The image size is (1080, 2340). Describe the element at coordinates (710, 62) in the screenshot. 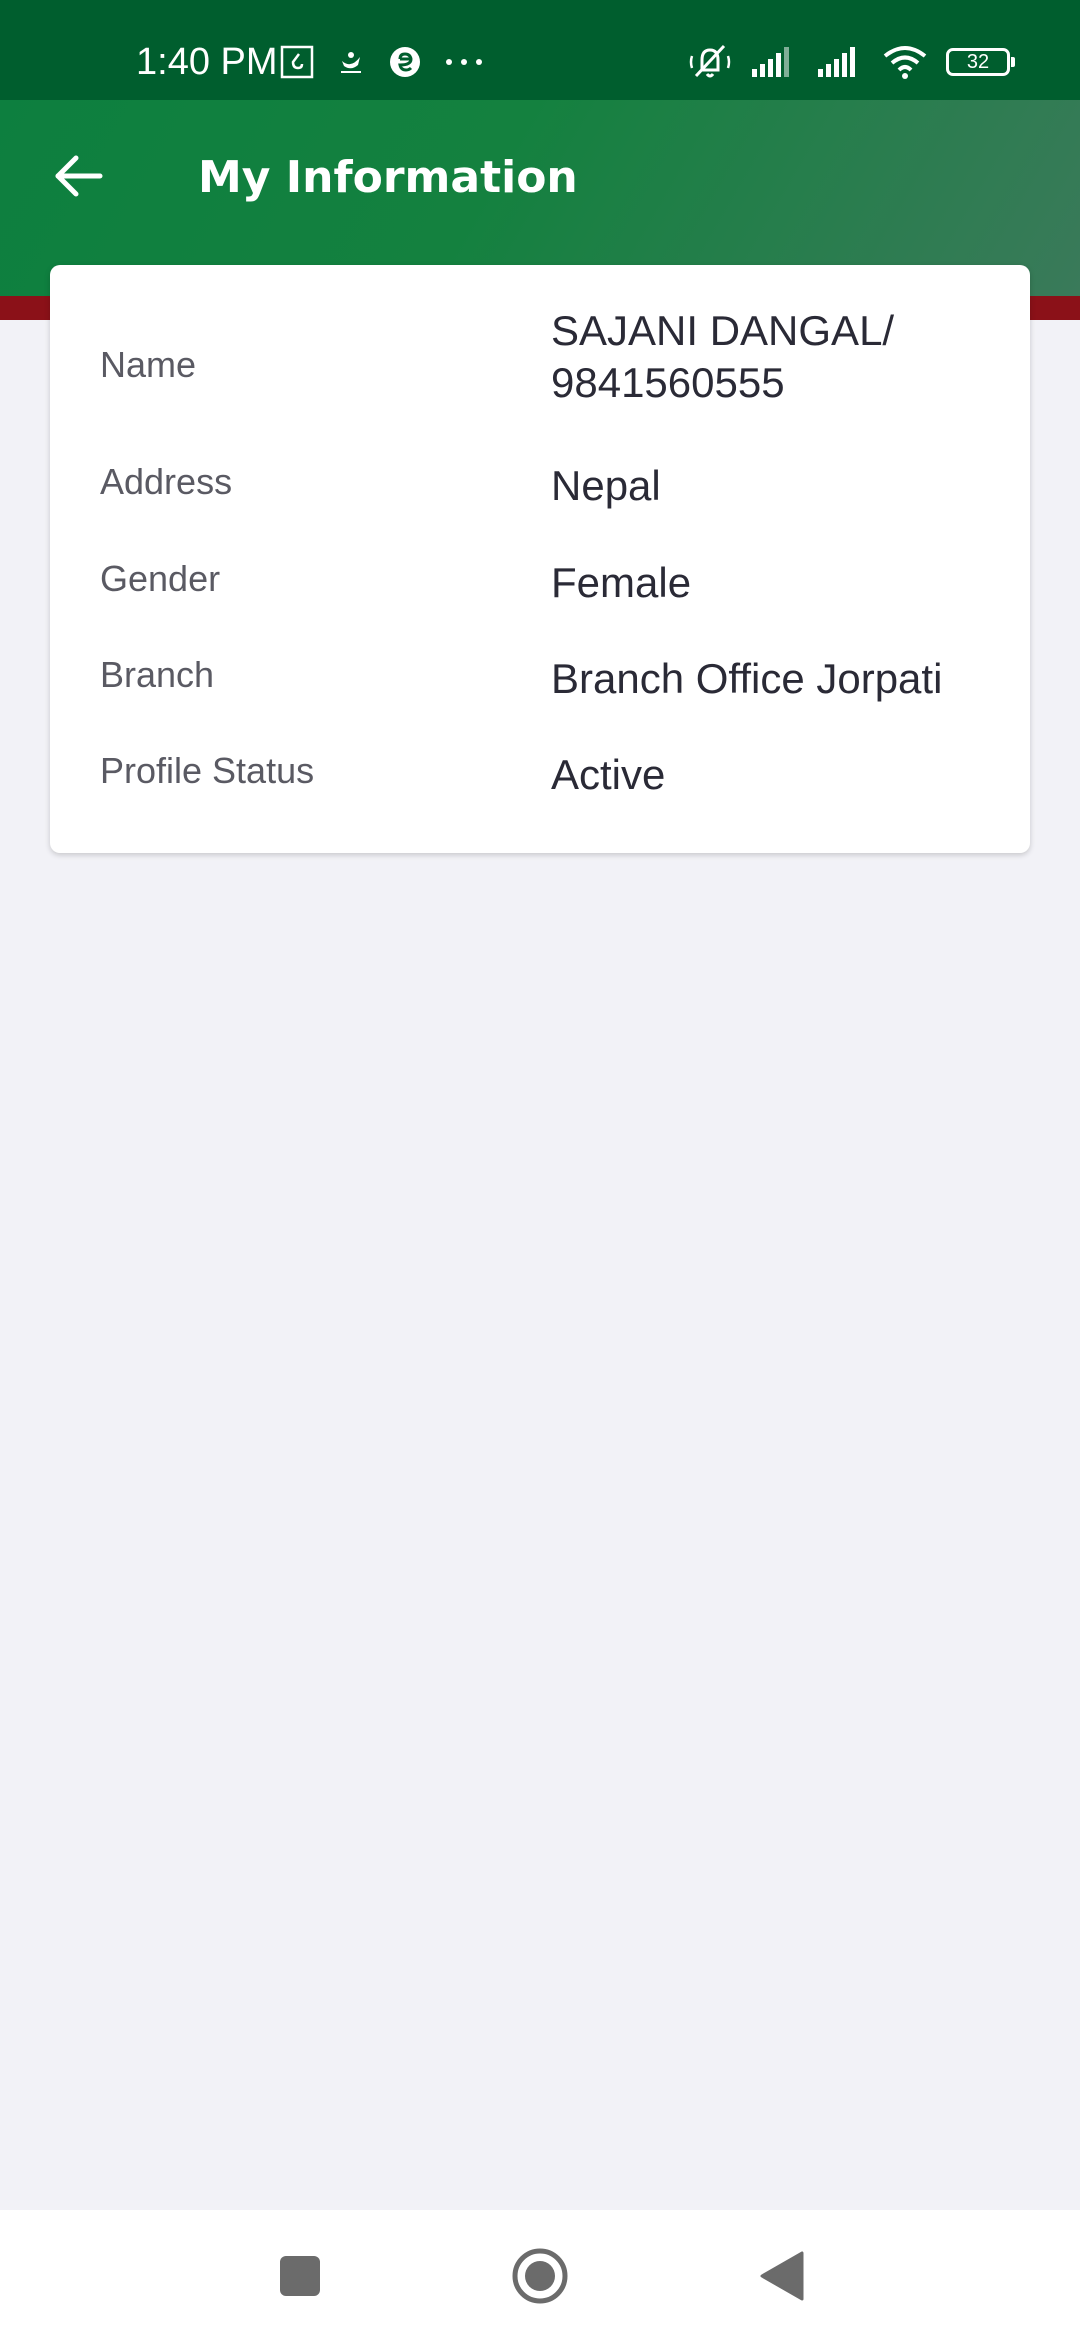

I see `mute-icon` at that location.